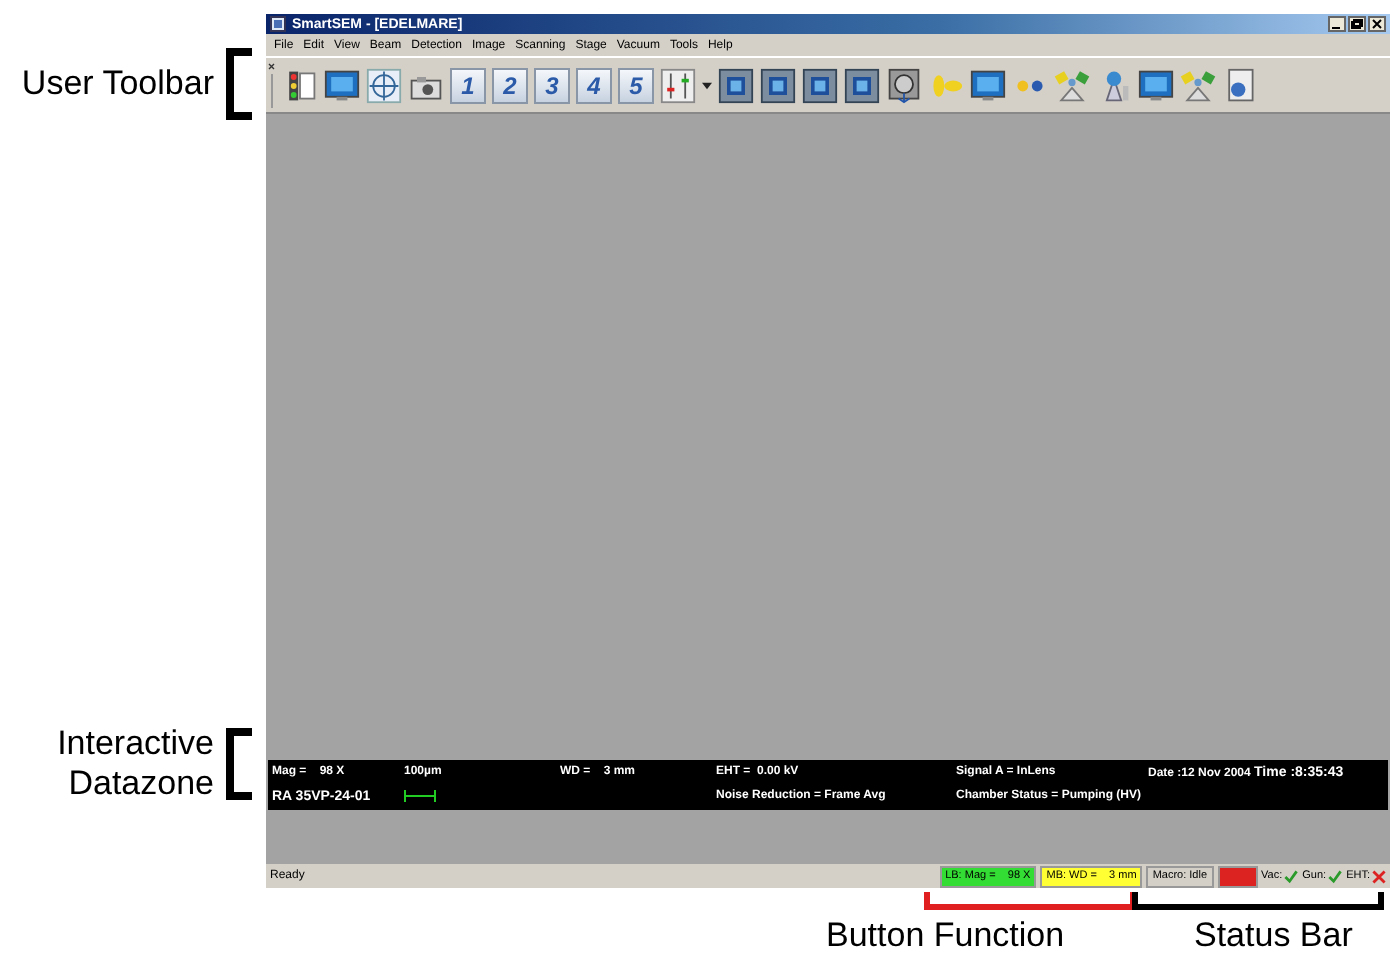 Image resolution: width=1390 pixels, height=966 pixels. Describe the element at coordinates (116, 84) in the screenshot. I see `annotation-label: User Toolbar` at that location.